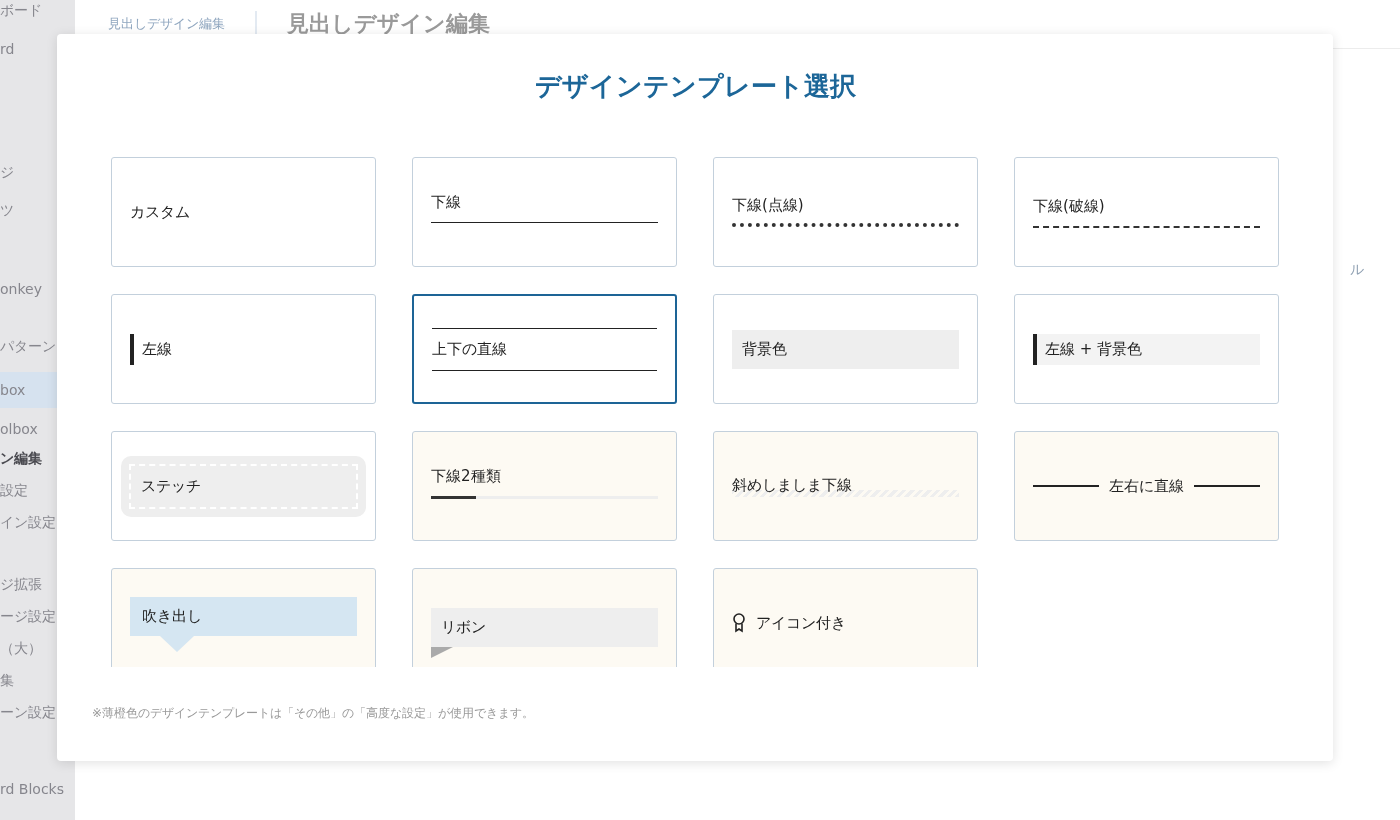 The height and width of the screenshot is (820, 1400). What do you see at coordinates (1146, 212) in the screenshot?
I see `template-card: 下線(破線)` at bounding box center [1146, 212].